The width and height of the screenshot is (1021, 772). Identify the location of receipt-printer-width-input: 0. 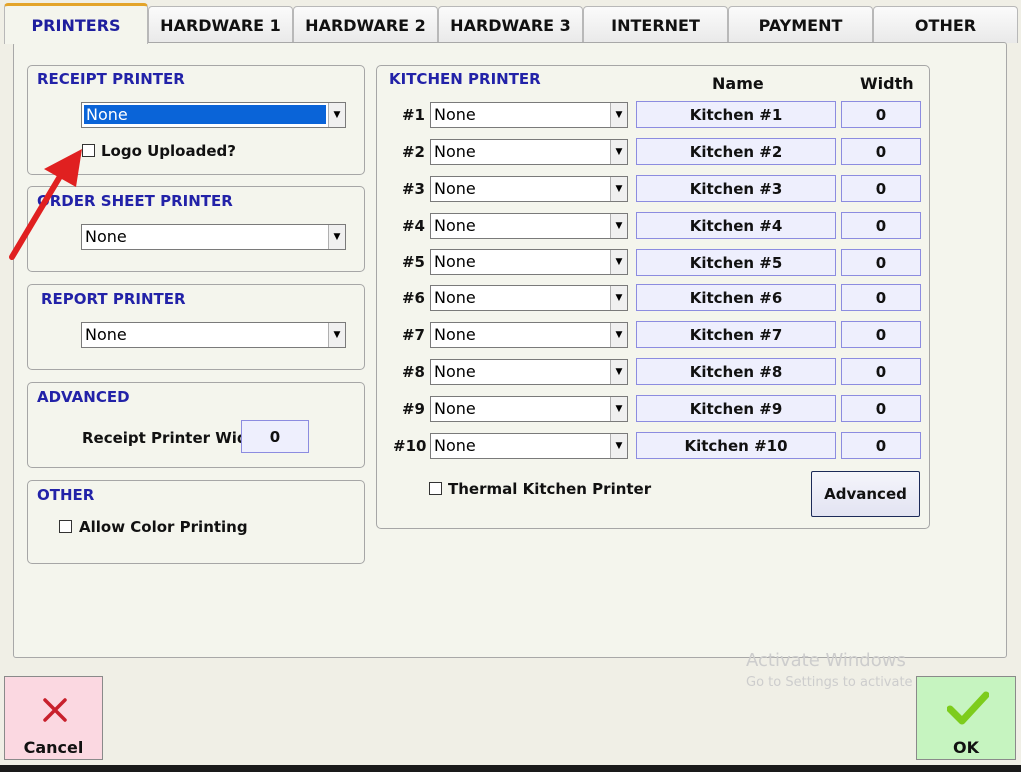
(275, 436).